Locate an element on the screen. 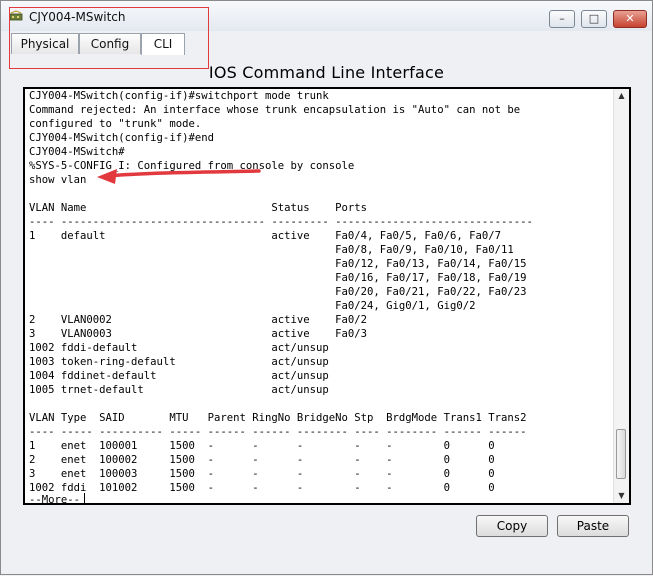 This screenshot has height=576, width=653. console-line: 1 enet 100001 1500 - - - - - 0 0 is located at coordinates (262, 446).